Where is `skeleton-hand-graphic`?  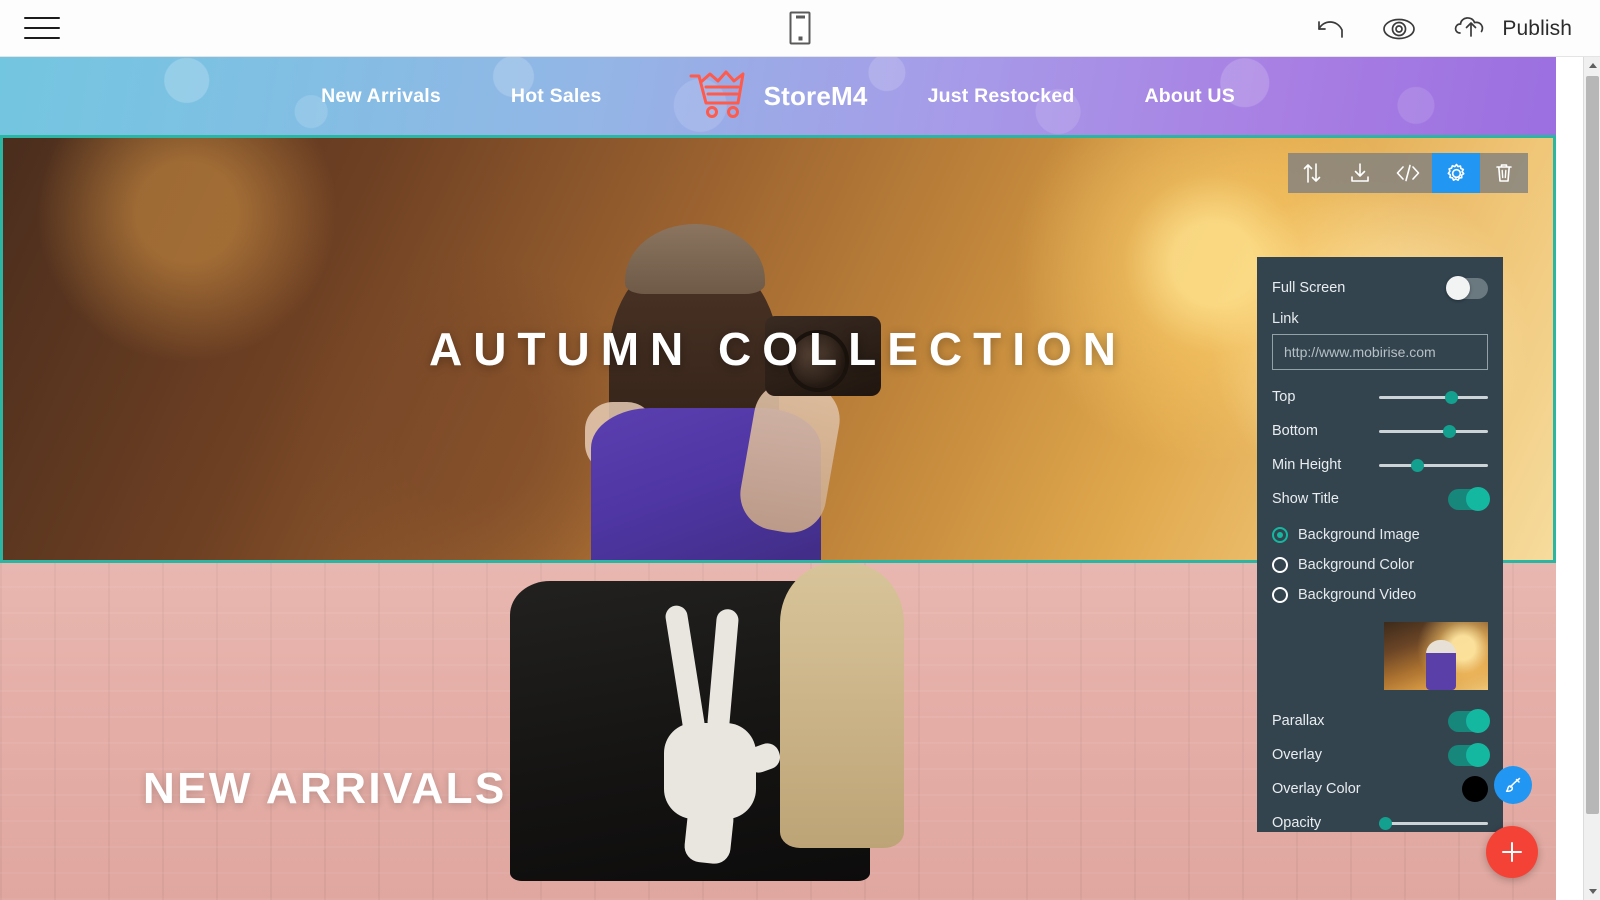 skeleton-hand-graphic is located at coordinates (725, 735).